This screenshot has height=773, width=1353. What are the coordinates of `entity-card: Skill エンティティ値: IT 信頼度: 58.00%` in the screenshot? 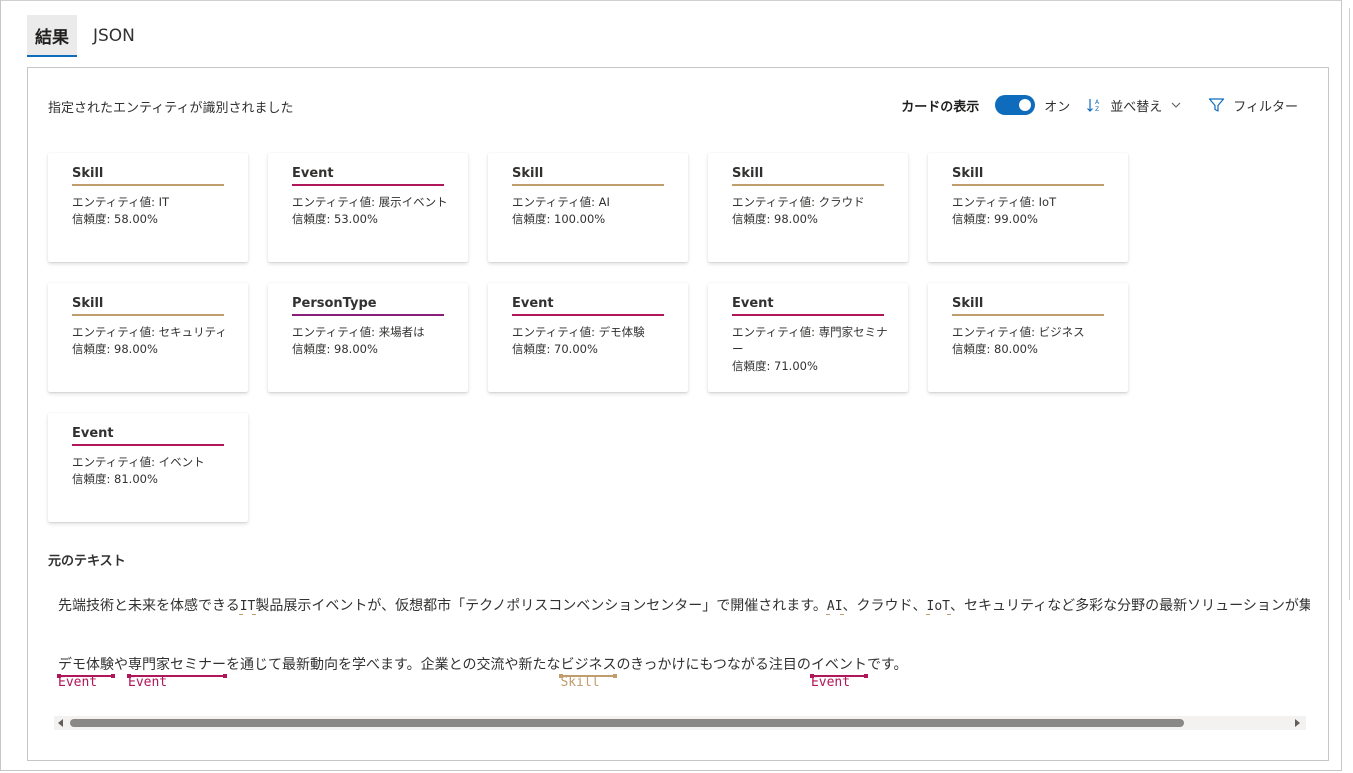 It's located at (148, 207).